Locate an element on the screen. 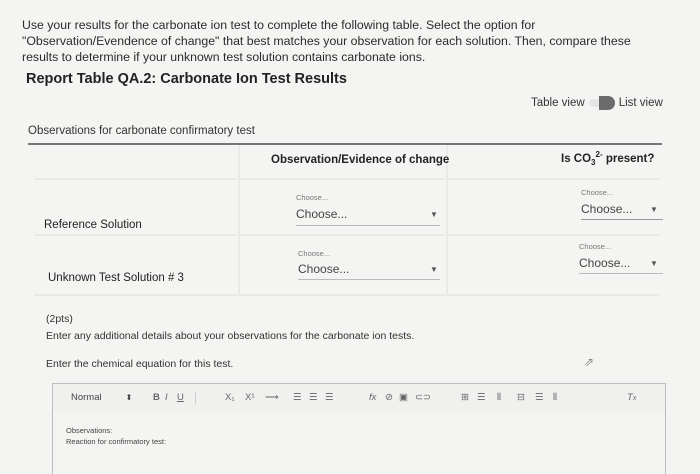 Image resolution: width=700 pixels, height=474 pixels. table-row-icon: ☰ is located at coordinates (481, 397).